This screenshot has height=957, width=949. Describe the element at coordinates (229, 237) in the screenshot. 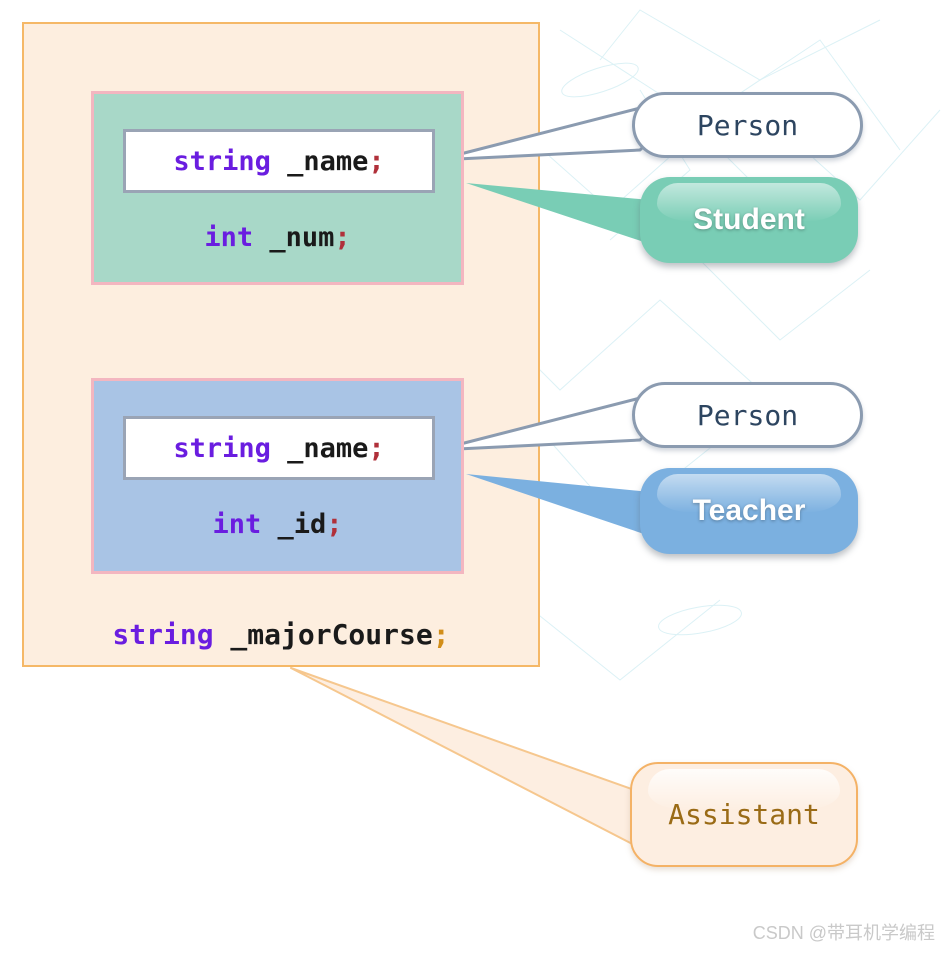

I see `student-num-keyword: int` at that location.